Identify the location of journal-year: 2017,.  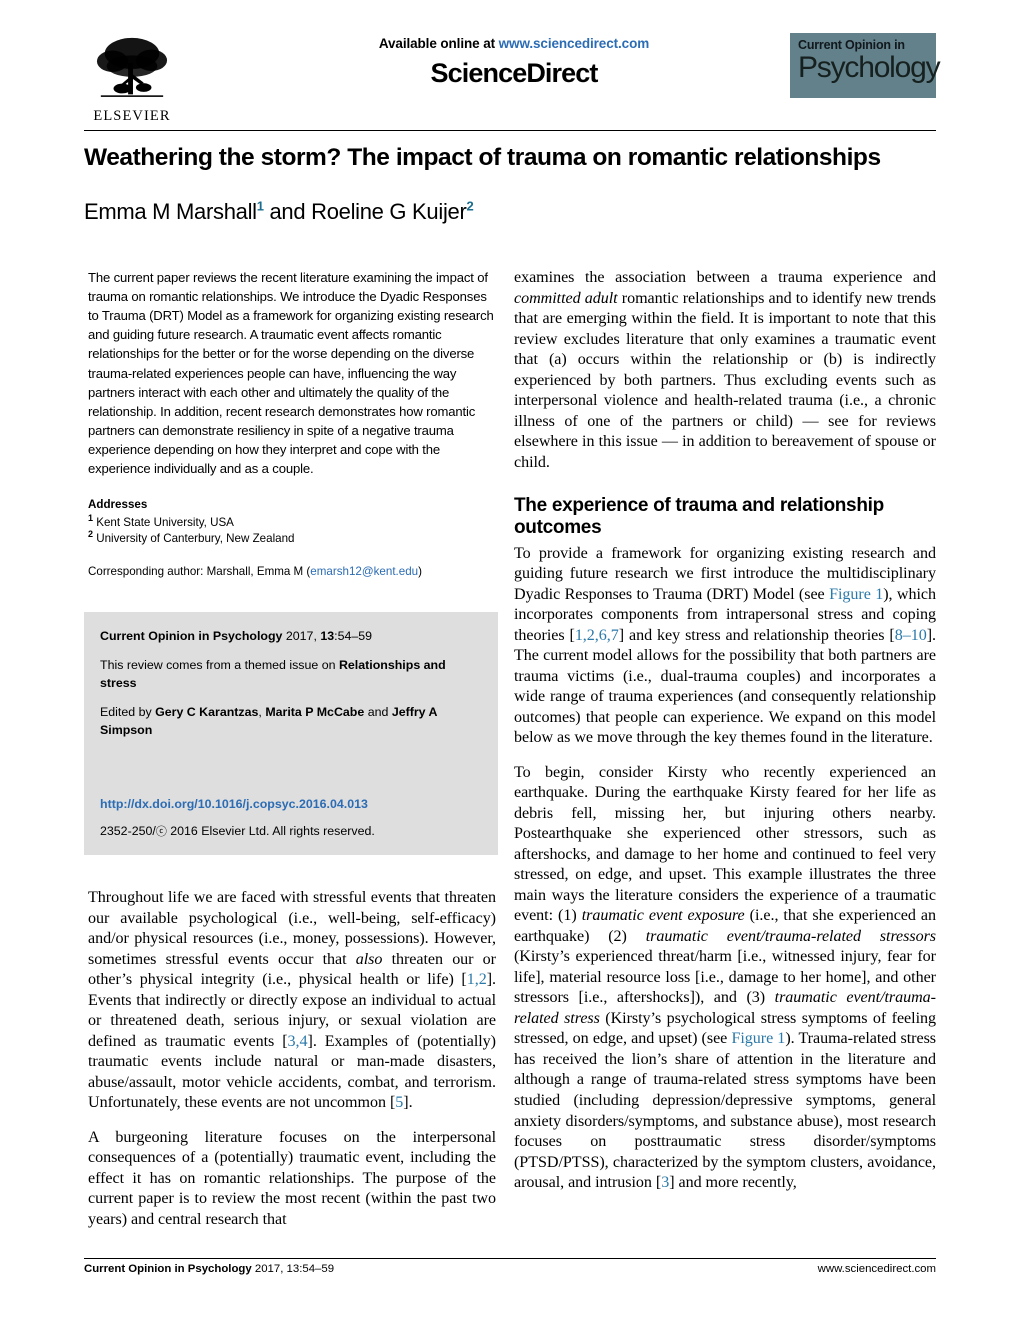
(301, 636).